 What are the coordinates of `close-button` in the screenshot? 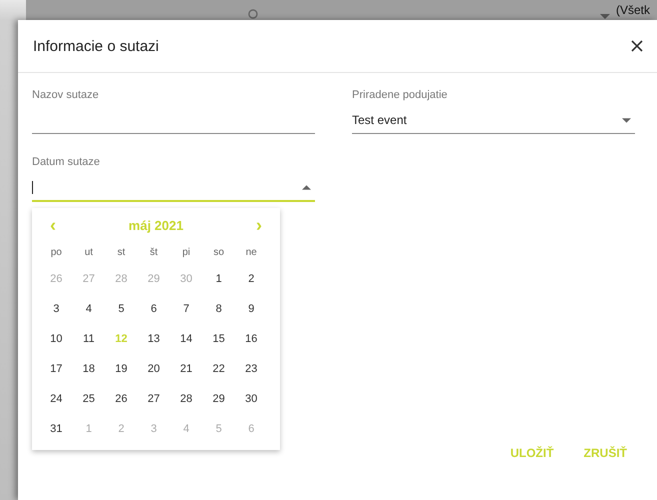 It's located at (637, 46).